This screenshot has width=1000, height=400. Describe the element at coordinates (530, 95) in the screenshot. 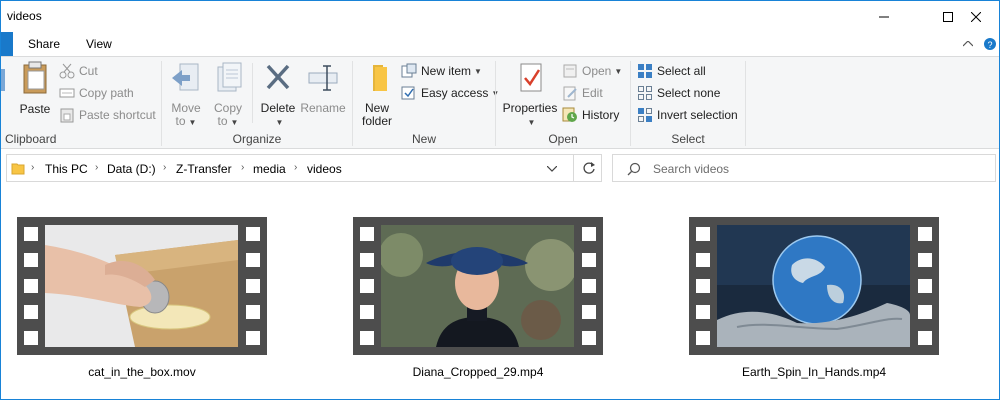

I see `properties-button: Properties ▼` at that location.